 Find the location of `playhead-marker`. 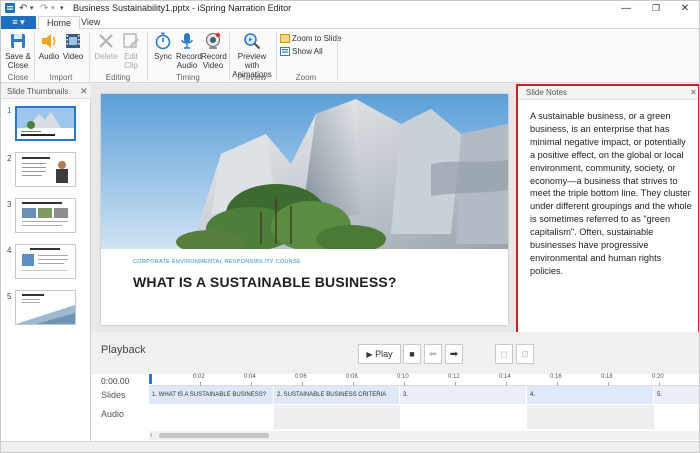

playhead-marker is located at coordinates (150, 379).